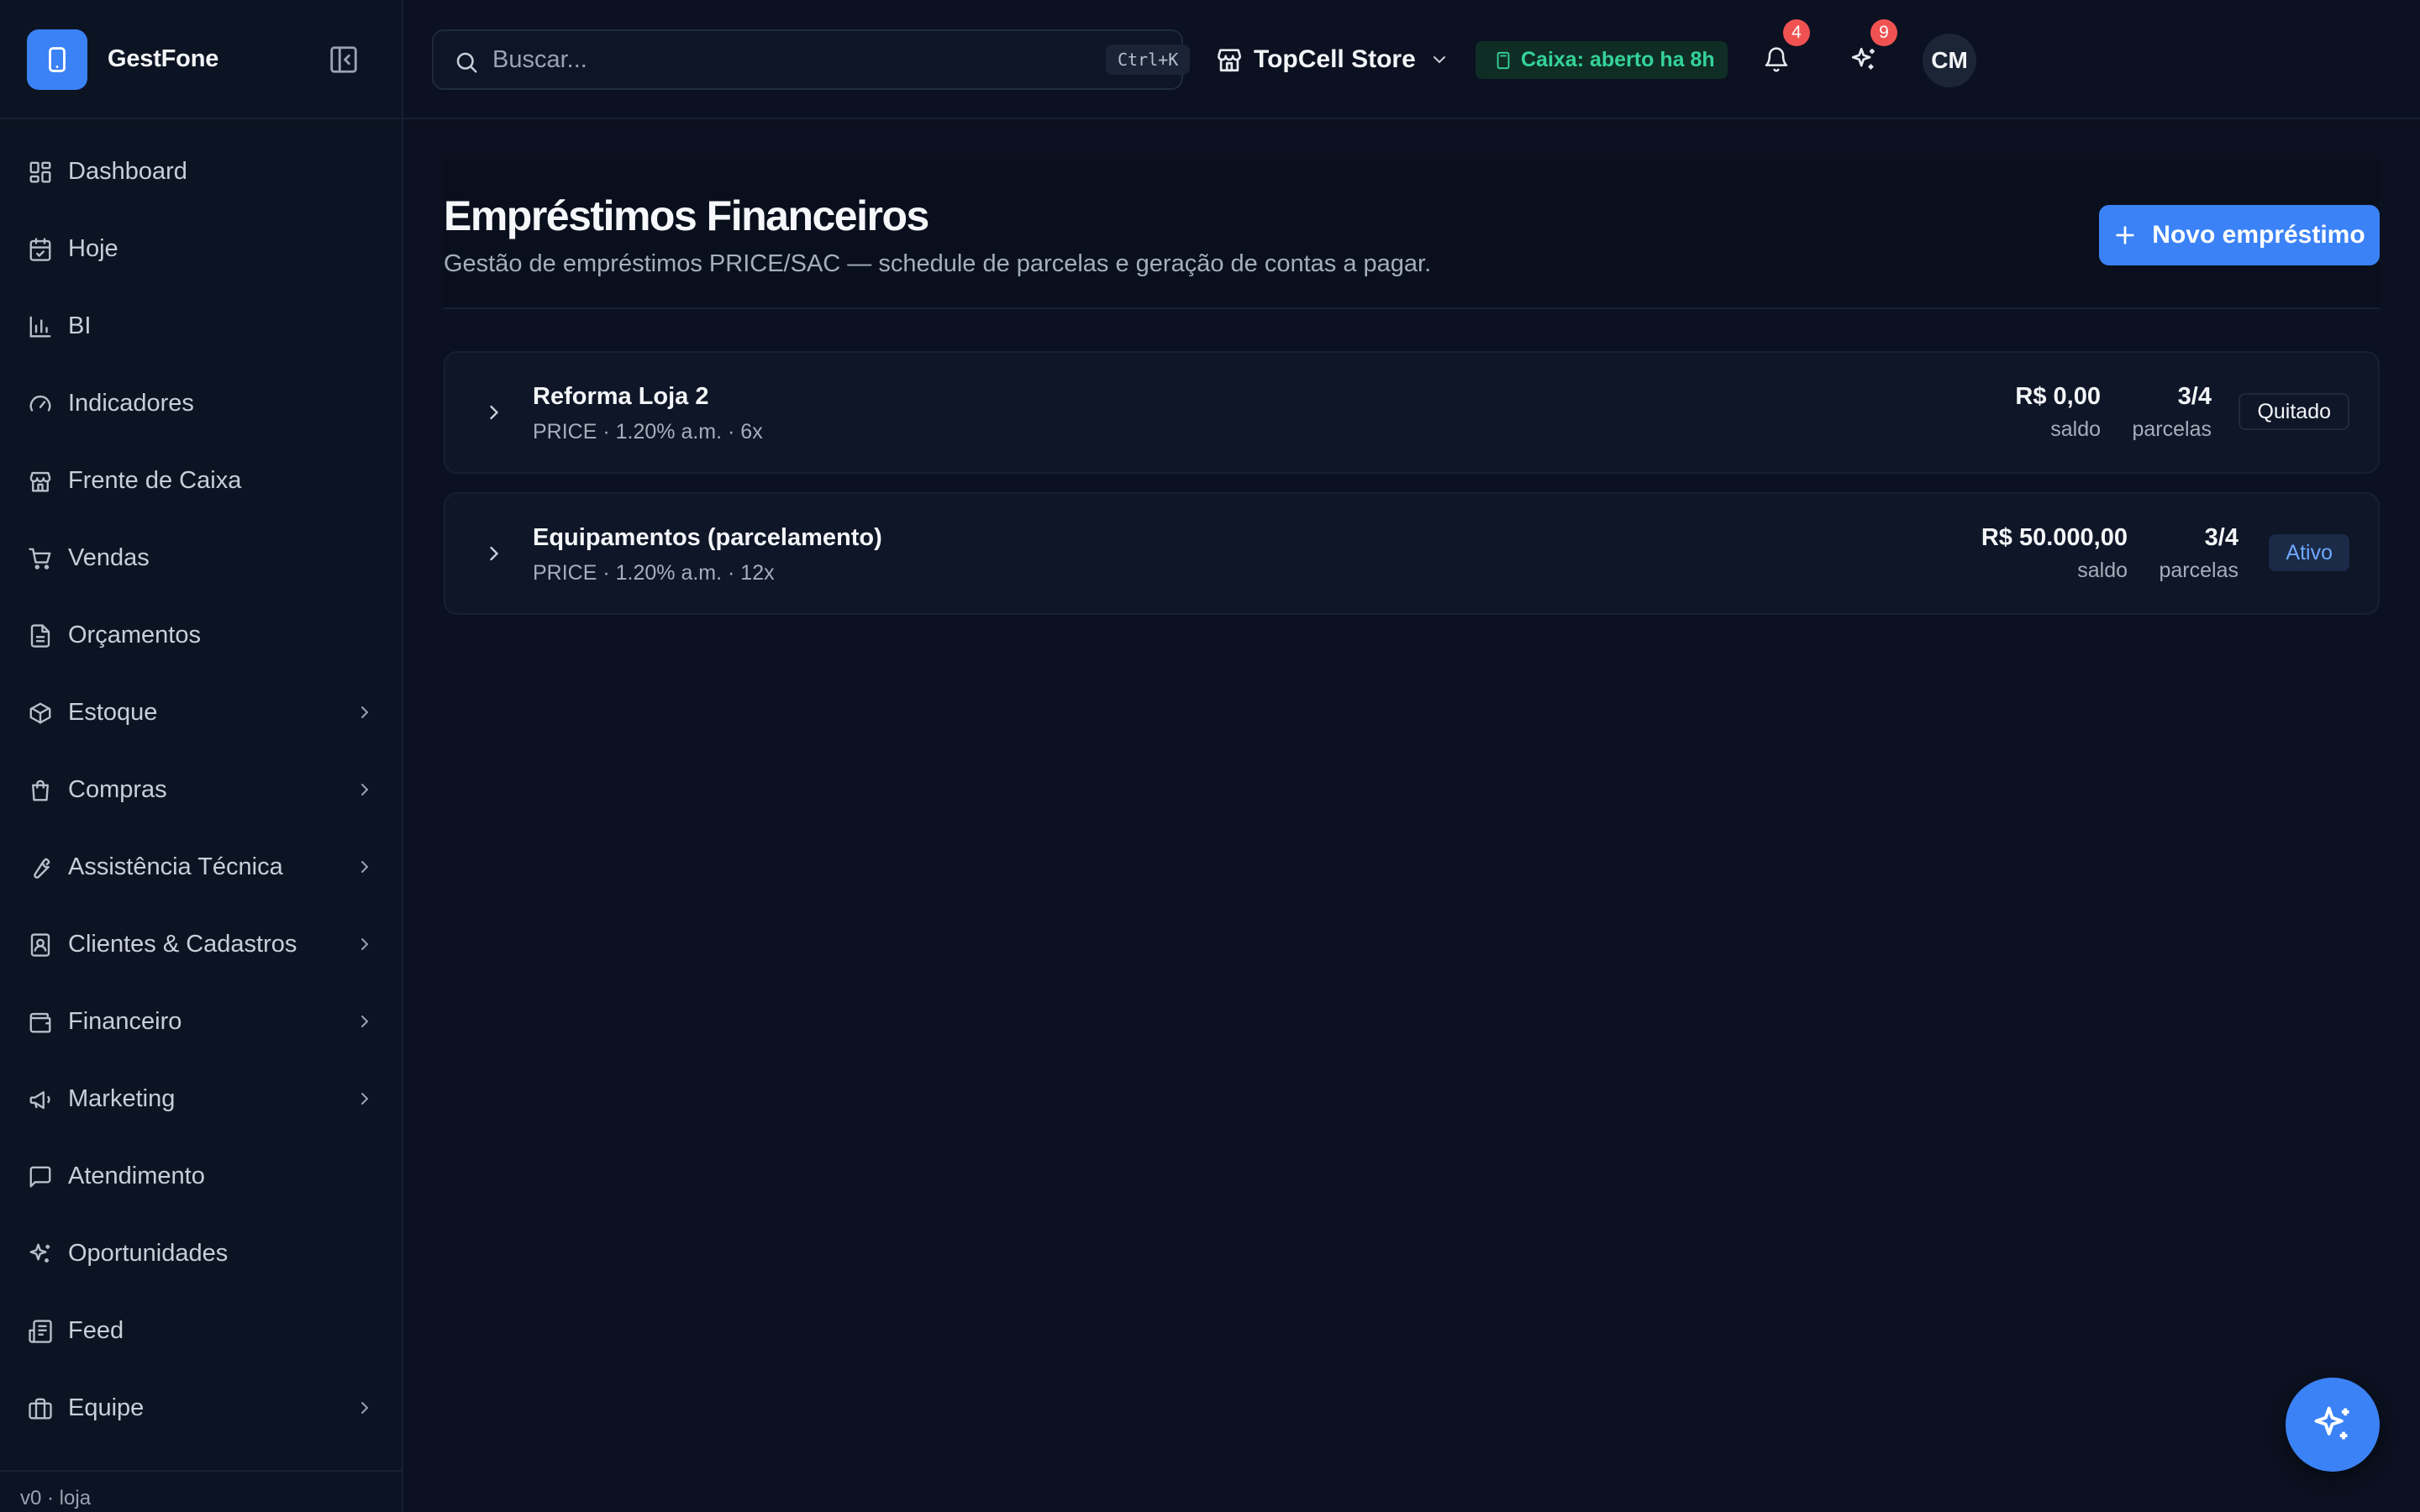  I want to click on bar-chart-icon, so click(40, 326).